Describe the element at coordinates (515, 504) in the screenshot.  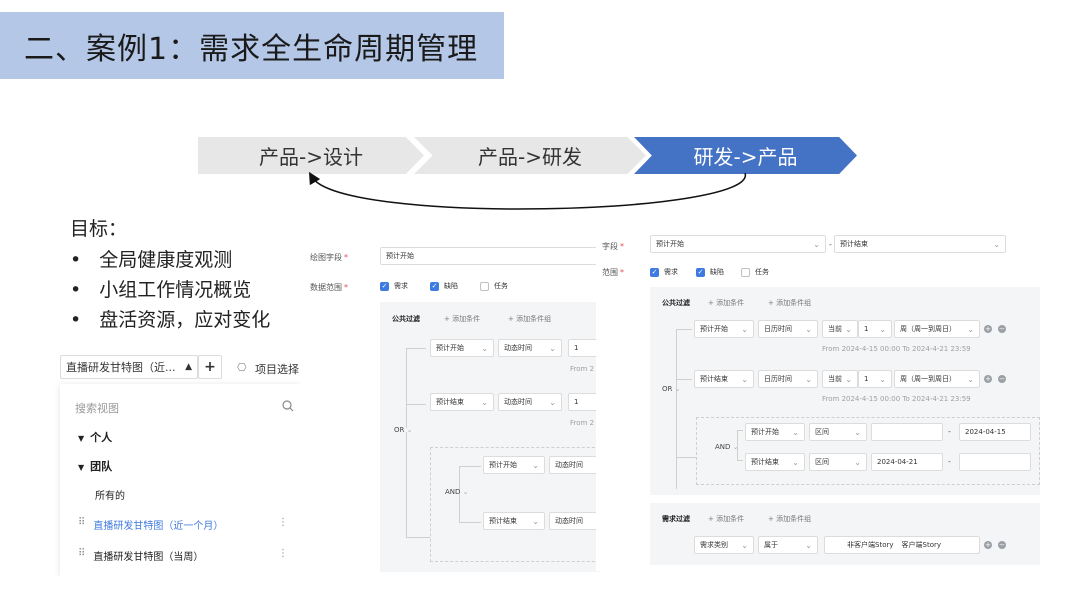
I see `nested-group: AND 预计开始 动态时间 预计结束 动态时间` at that location.